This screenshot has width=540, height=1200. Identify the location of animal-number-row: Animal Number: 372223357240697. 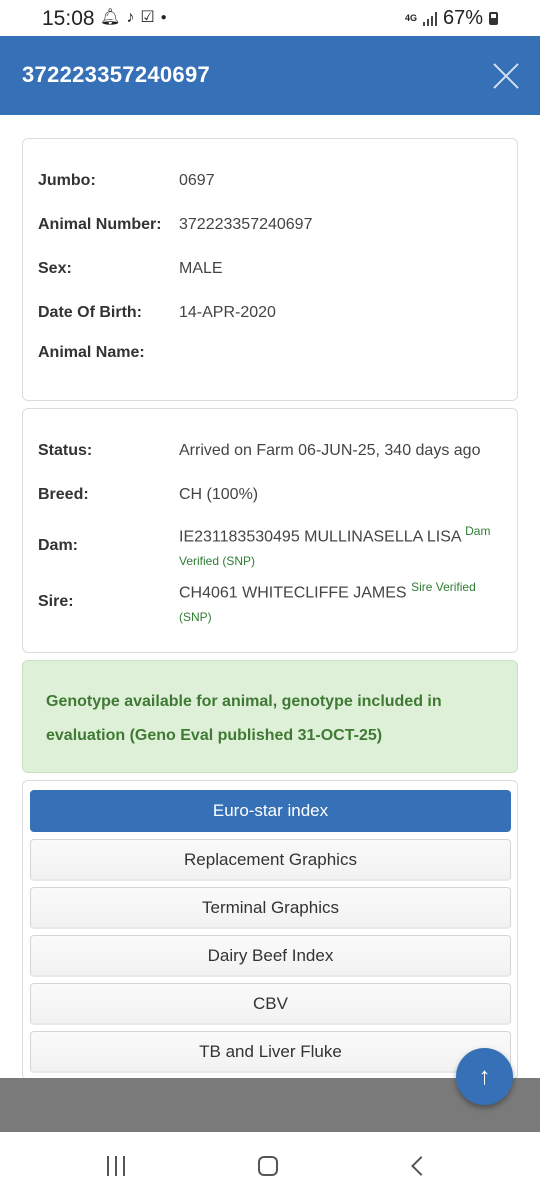
(271, 225).